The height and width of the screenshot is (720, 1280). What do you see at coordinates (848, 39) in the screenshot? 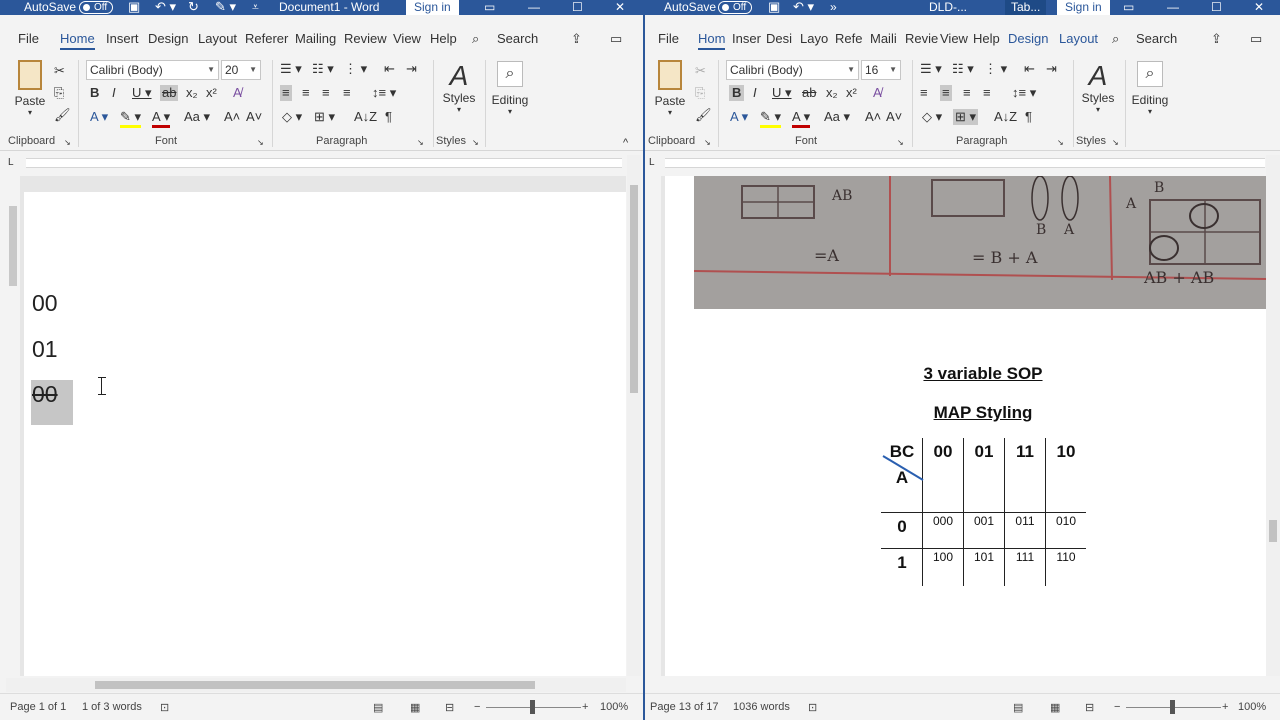
I see `tab-references: Refe` at bounding box center [848, 39].